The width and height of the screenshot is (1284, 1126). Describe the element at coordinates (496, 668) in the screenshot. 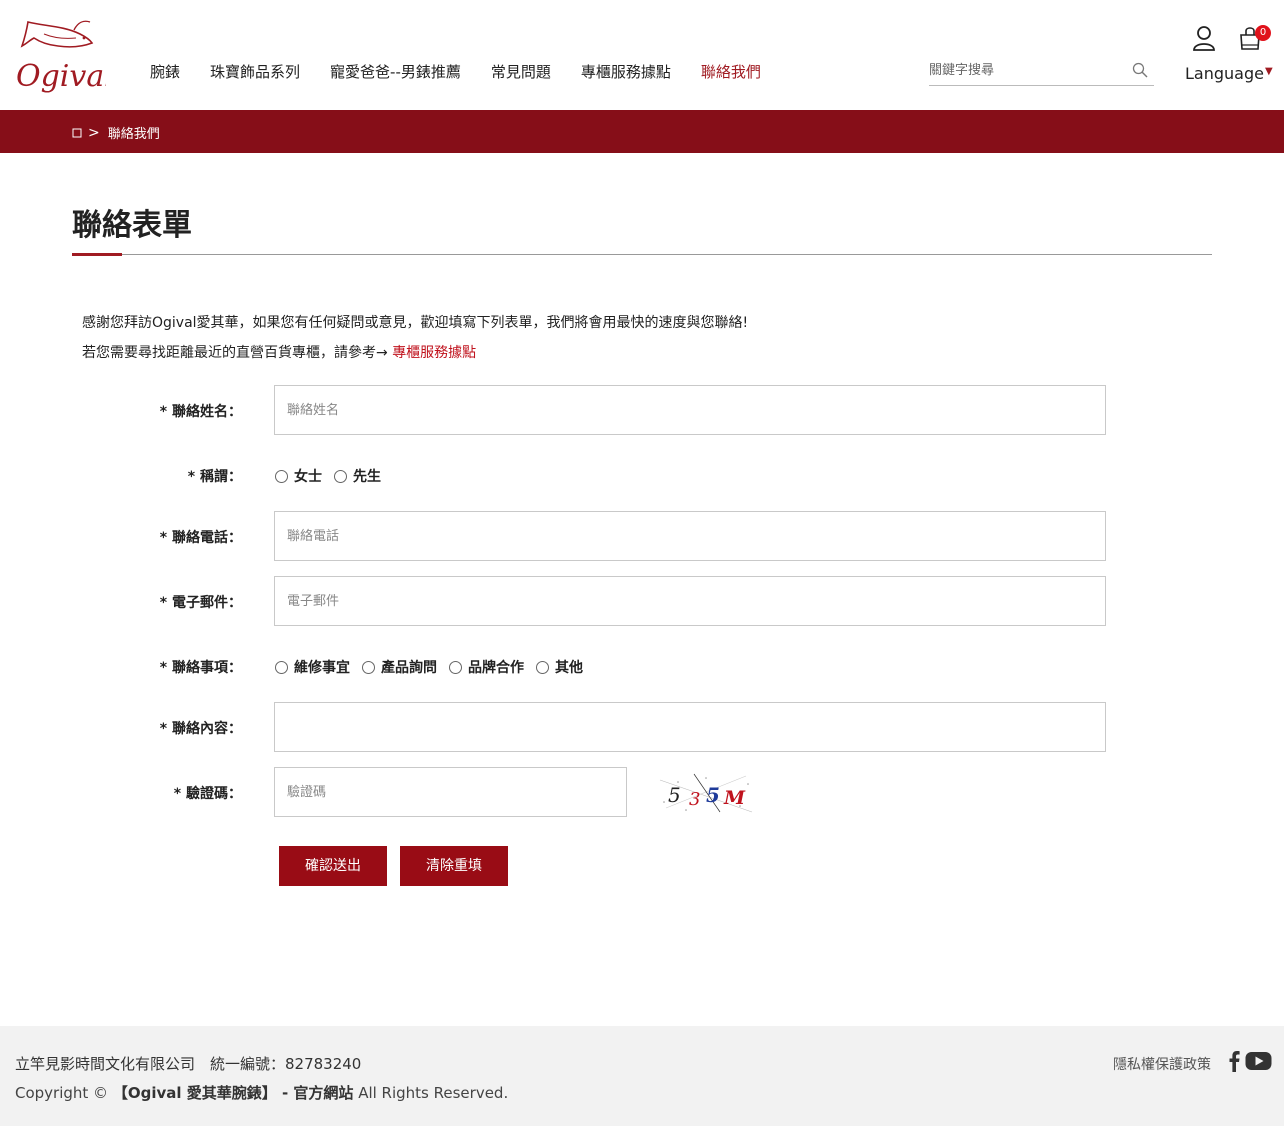

I see `radio-partnership-label: 品牌合作` at that location.